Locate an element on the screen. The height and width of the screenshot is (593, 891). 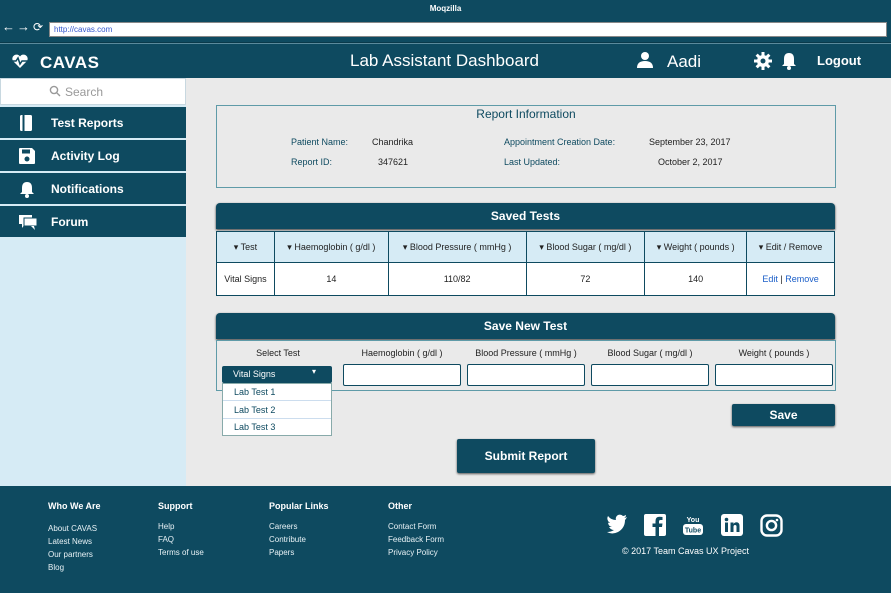
copyright-icon: © is located at coordinates (625, 551).